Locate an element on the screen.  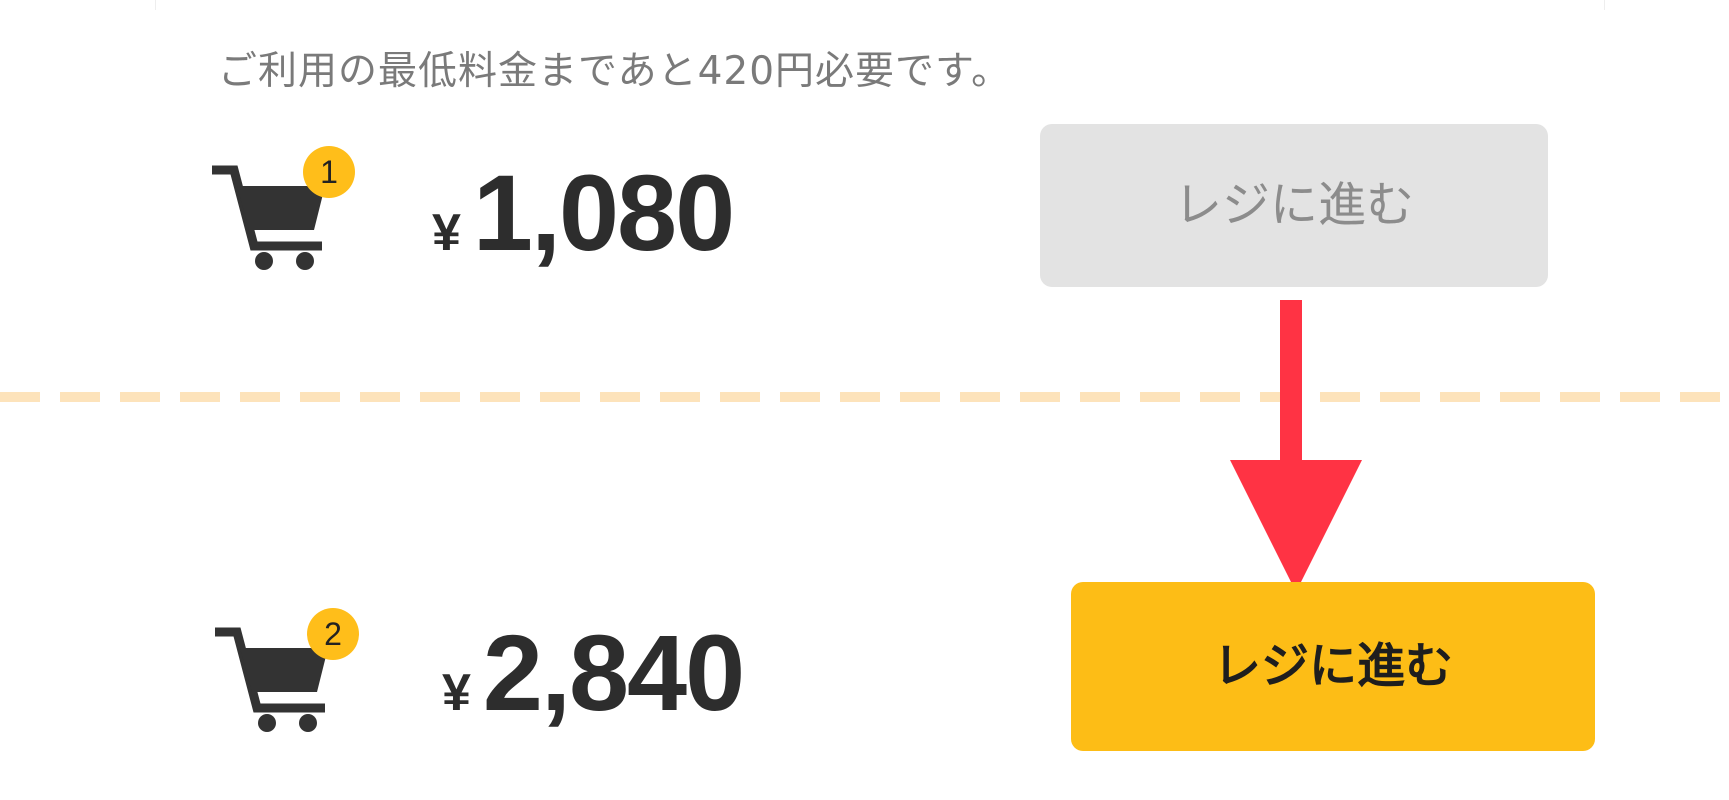
checkout-button-enabled: レジに進む is located at coordinates (1333, 666).